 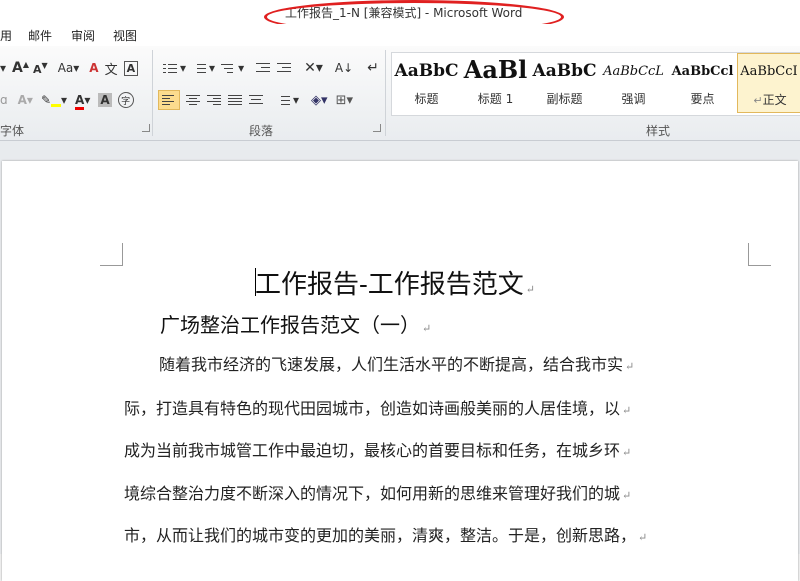 I want to click on page-margin-corner-right, so click(x=759, y=254).